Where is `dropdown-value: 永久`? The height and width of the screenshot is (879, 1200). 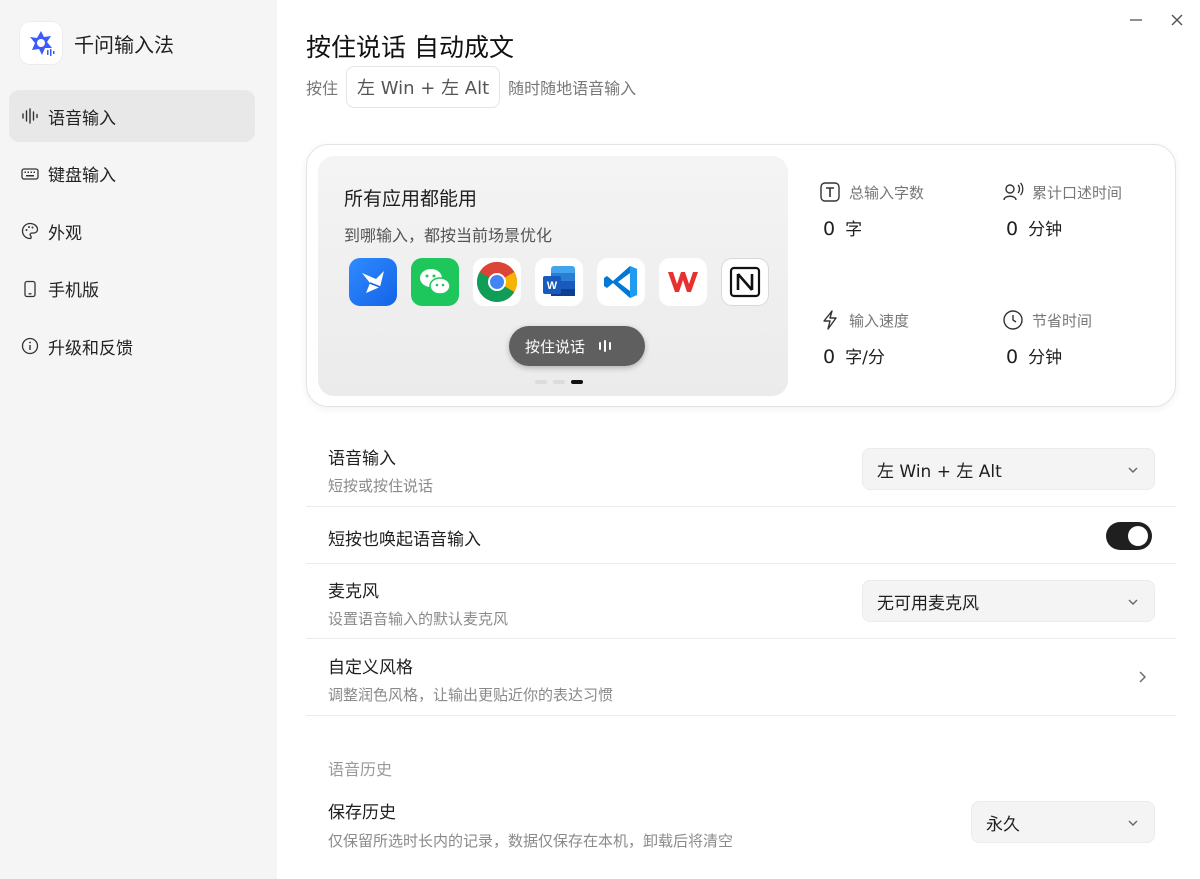 dropdown-value: 永久 is located at coordinates (1003, 824).